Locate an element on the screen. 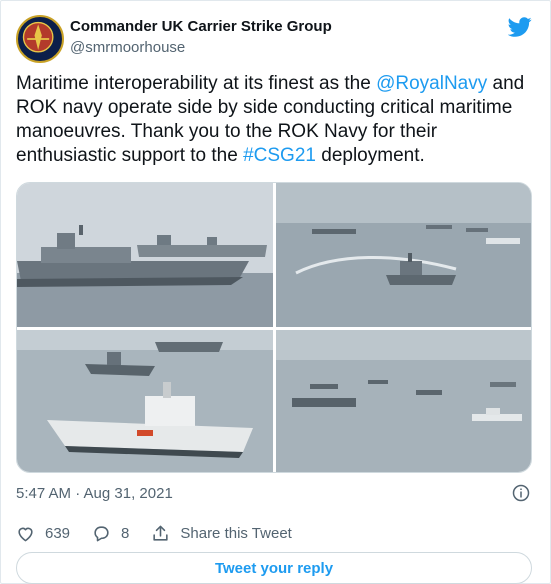 The image size is (551, 584). photo-support-ship is located at coordinates (145, 401).